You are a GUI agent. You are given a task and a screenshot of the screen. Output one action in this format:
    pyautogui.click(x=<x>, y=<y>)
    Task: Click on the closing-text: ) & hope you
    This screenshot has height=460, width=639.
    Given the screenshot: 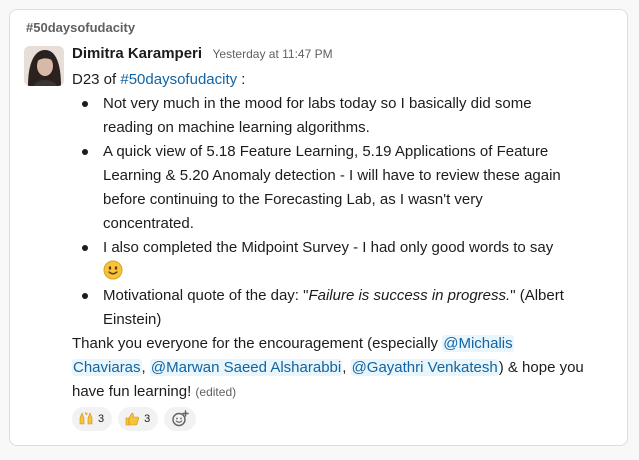 What is the action you would take?
    pyautogui.click(x=541, y=367)
    